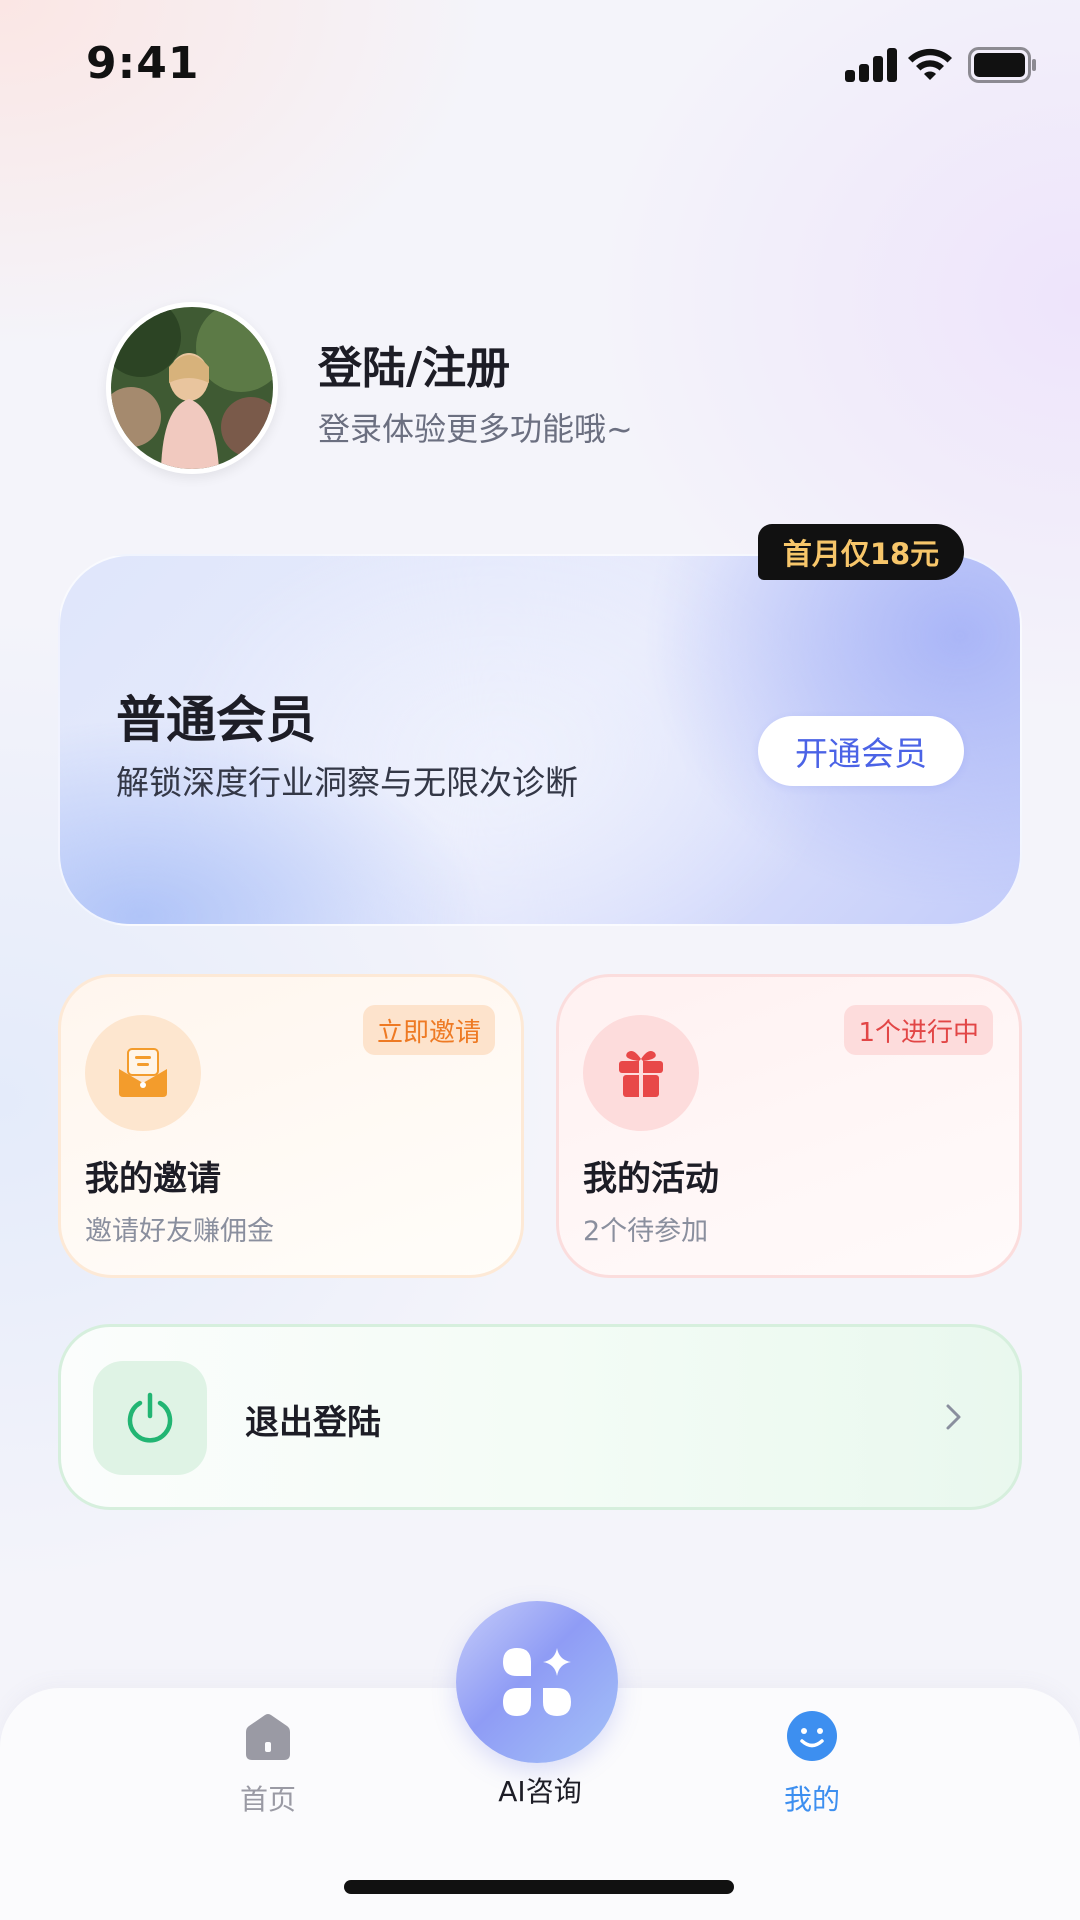  I want to click on my-activity-card: 1个进行中 我的活动 2个待参加, so click(789, 1126).